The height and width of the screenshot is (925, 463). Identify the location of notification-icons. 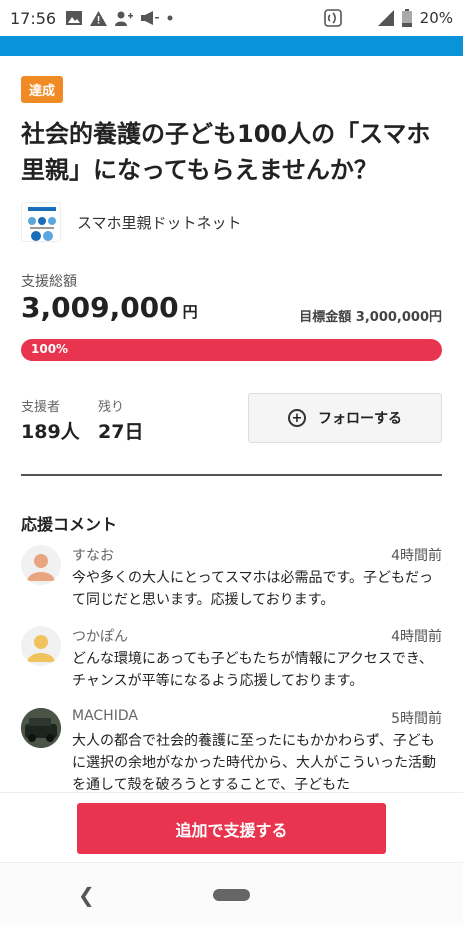
(119, 18).